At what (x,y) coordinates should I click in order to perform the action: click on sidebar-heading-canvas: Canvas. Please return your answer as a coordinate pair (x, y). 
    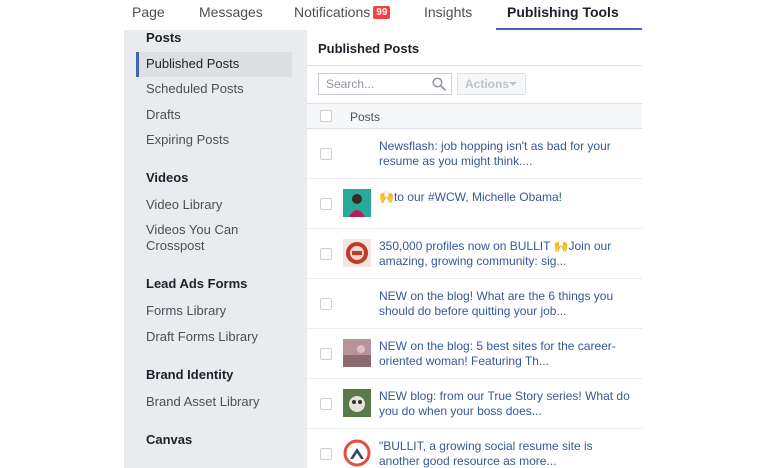
    Looking at the image, I should click on (169, 439).